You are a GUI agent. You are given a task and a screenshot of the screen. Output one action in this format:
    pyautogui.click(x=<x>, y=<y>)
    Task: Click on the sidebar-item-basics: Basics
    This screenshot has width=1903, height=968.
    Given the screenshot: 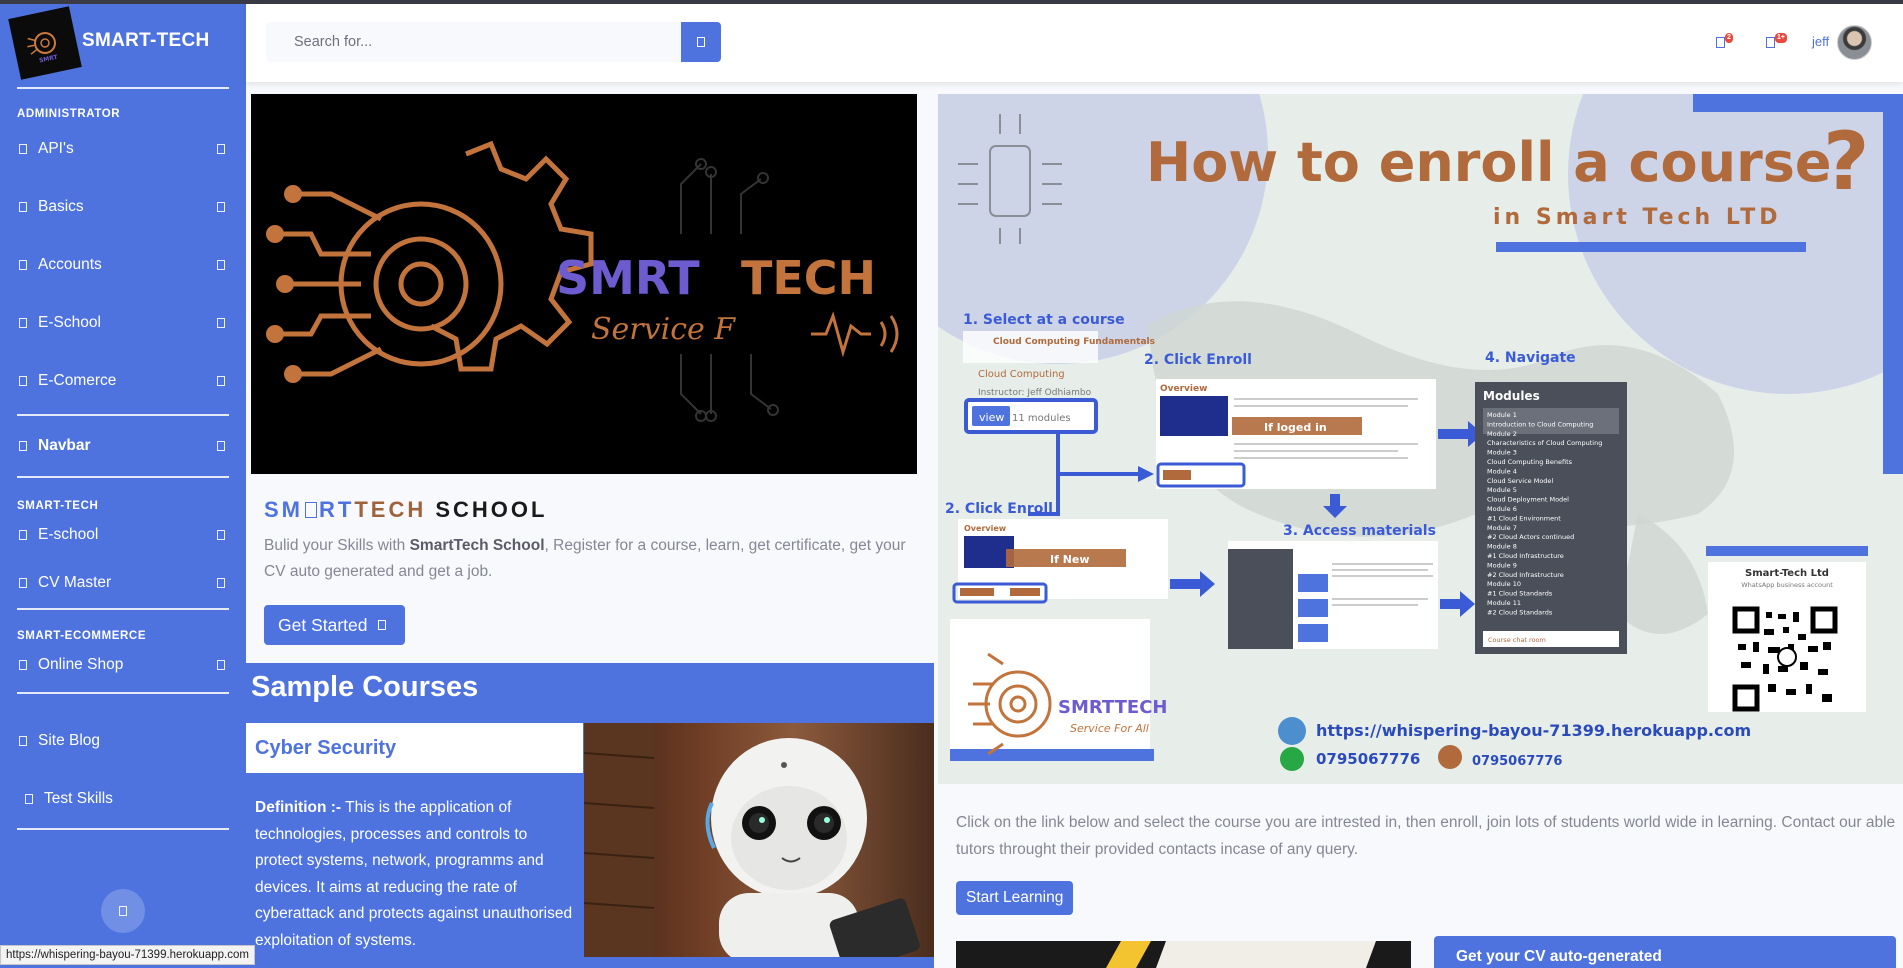 What is the action you would take?
    pyautogui.click(x=123, y=207)
    